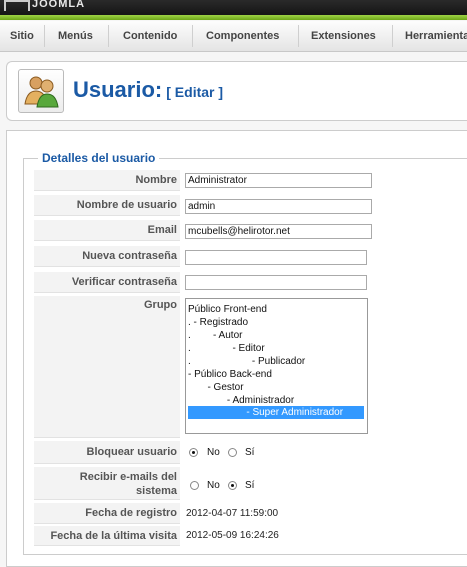 This screenshot has width=467, height=567. I want to click on group-option: - Público Back-end, so click(230, 374).